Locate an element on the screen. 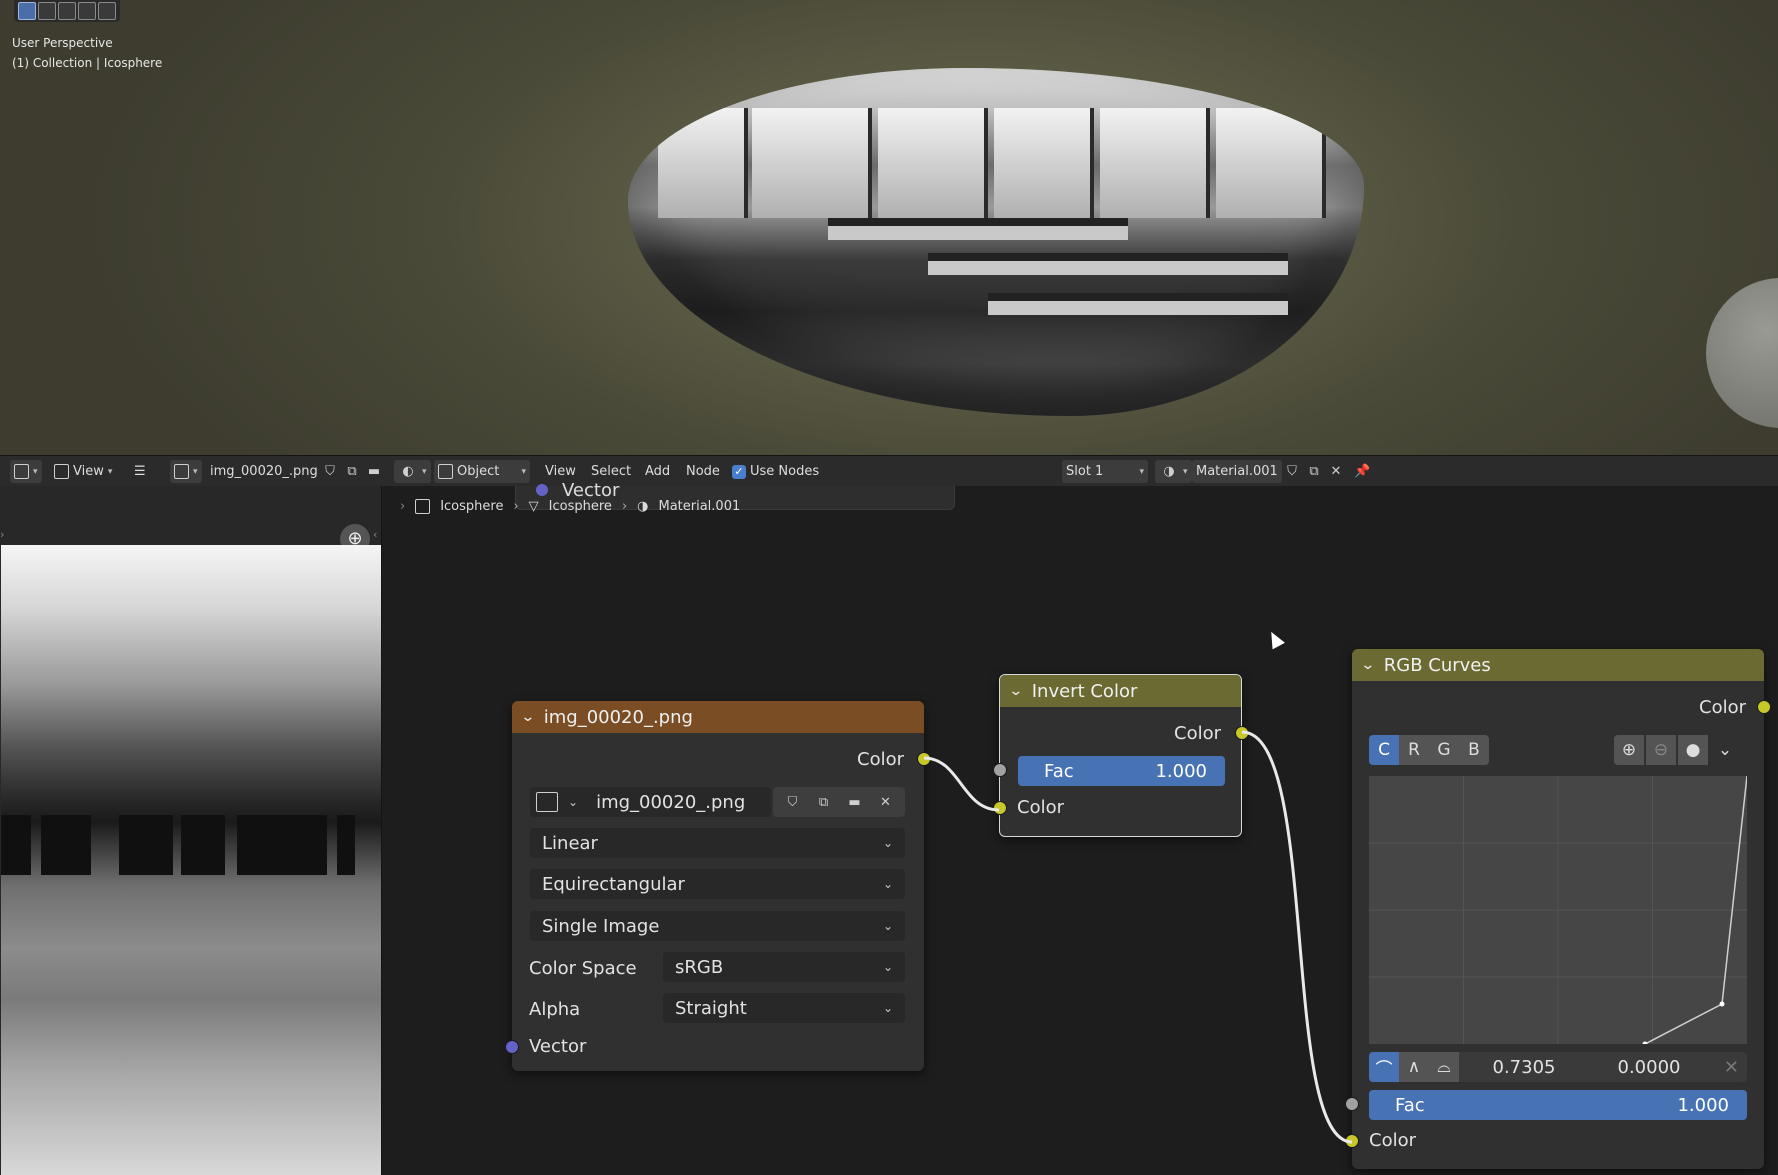 The width and height of the screenshot is (1778, 1175). fac-value: 1.000 is located at coordinates (1703, 1105).